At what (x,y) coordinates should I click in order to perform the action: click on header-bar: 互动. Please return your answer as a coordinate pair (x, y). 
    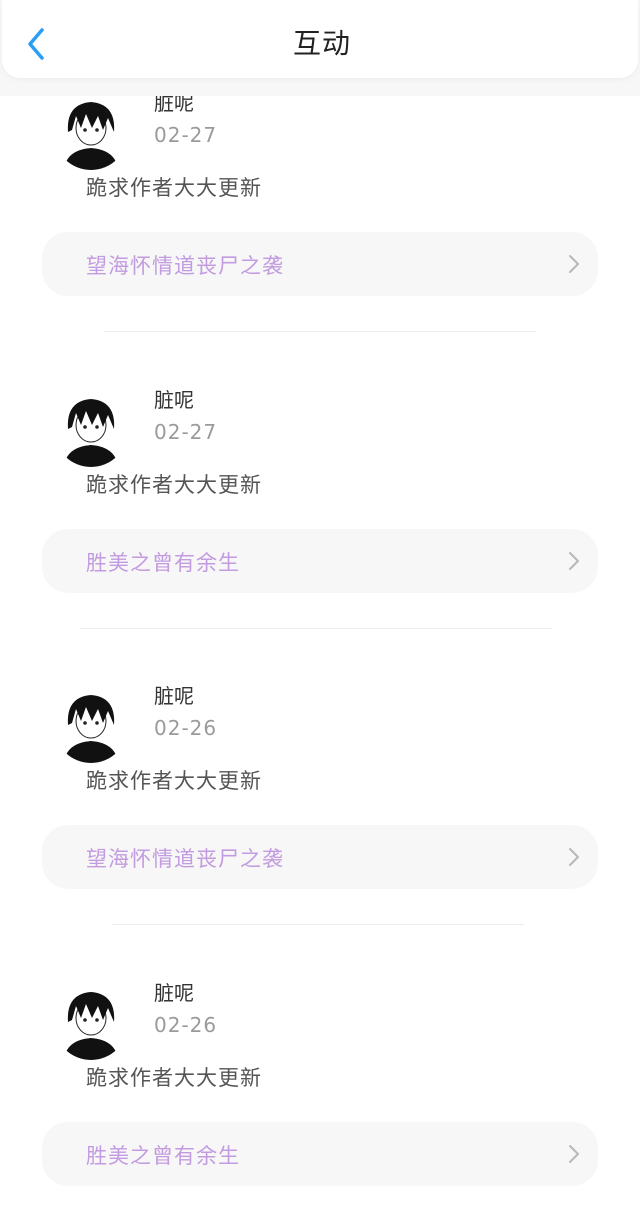
    Looking at the image, I should click on (320, 48).